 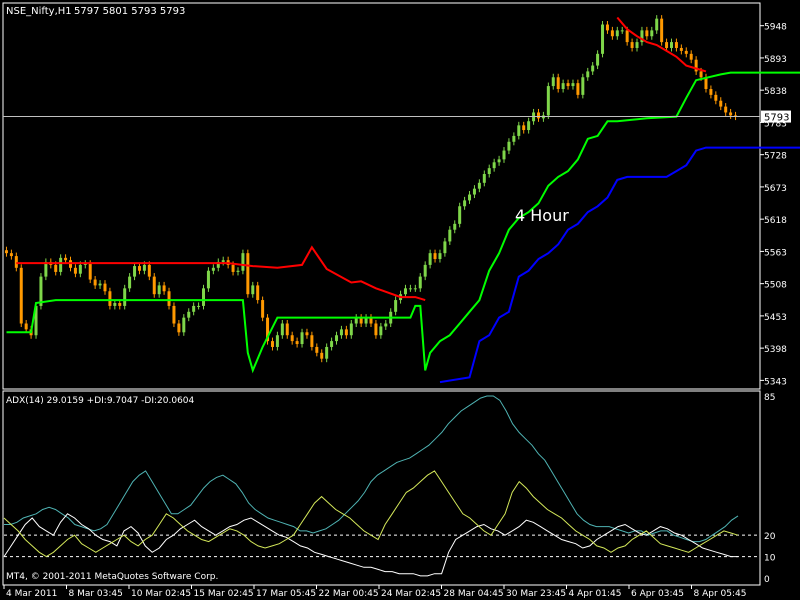 What do you see at coordinates (775, 157) in the screenshot?
I see `price-tick-label: 5728` at bounding box center [775, 157].